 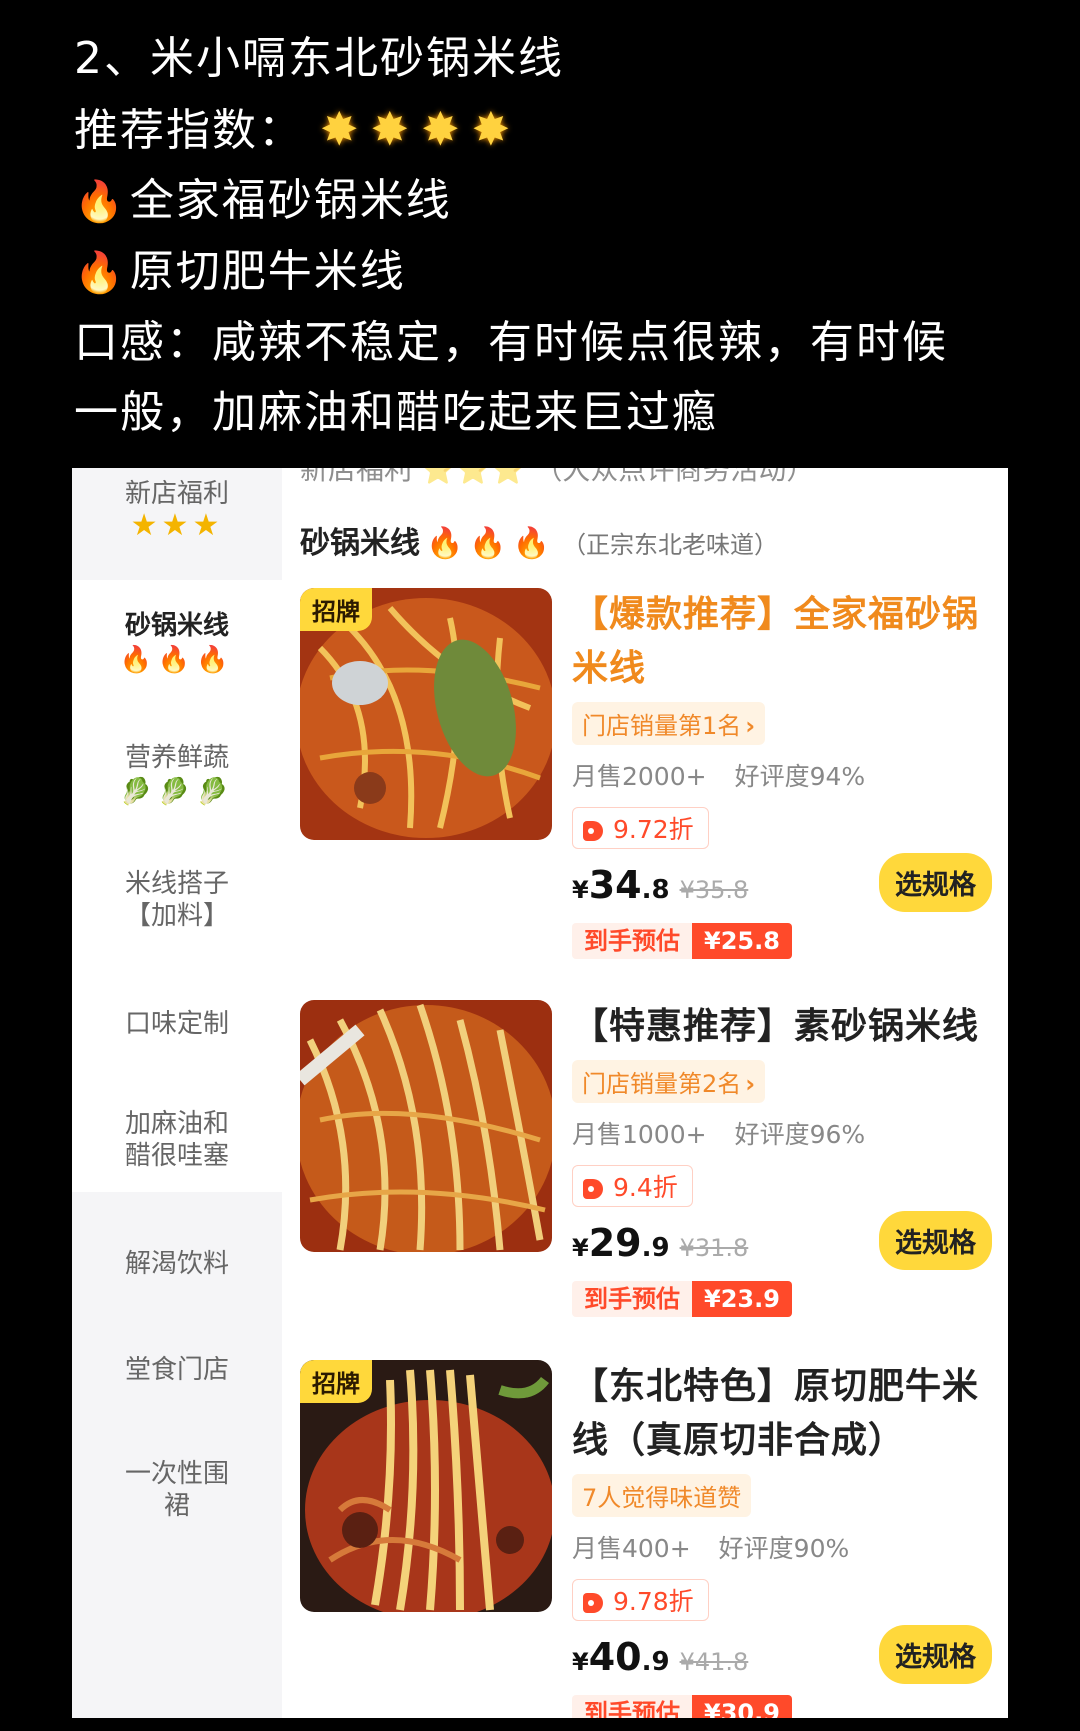 I want to click on recommend-line-1: 🔥全家福砂锅米线, so click(x=263, y=200).